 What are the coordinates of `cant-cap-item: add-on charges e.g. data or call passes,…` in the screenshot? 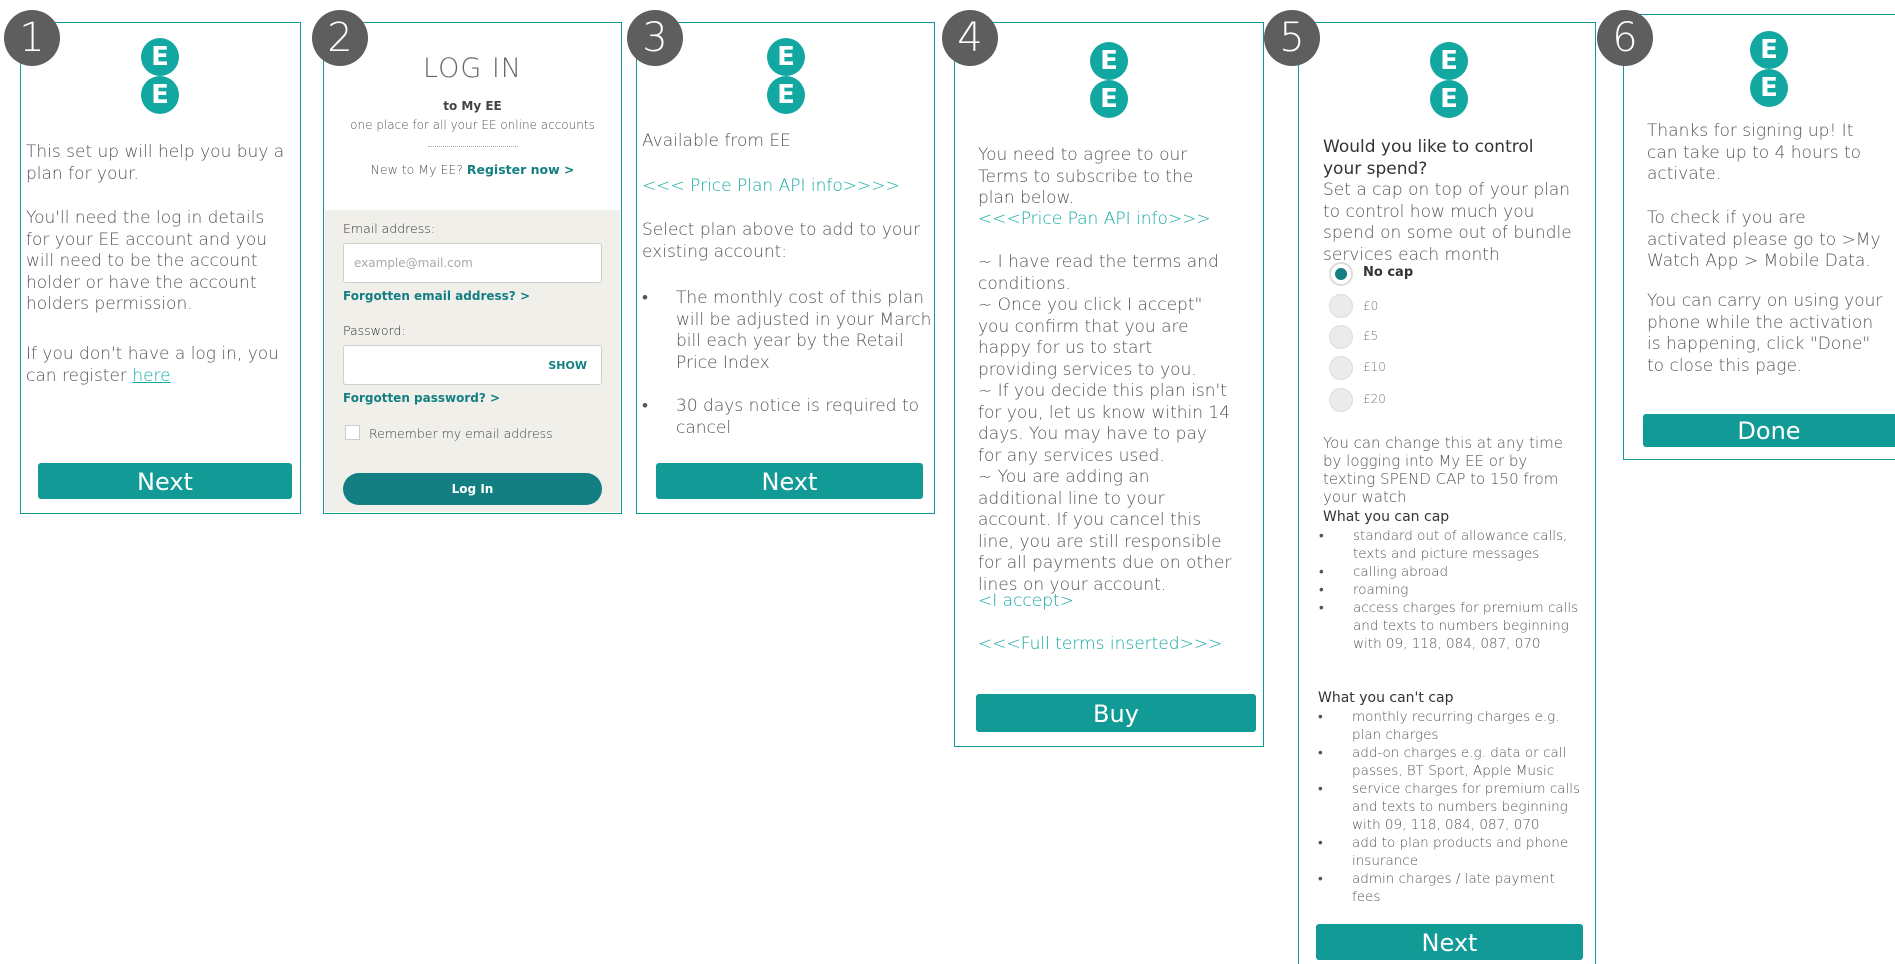 It's located at (1451, 762).